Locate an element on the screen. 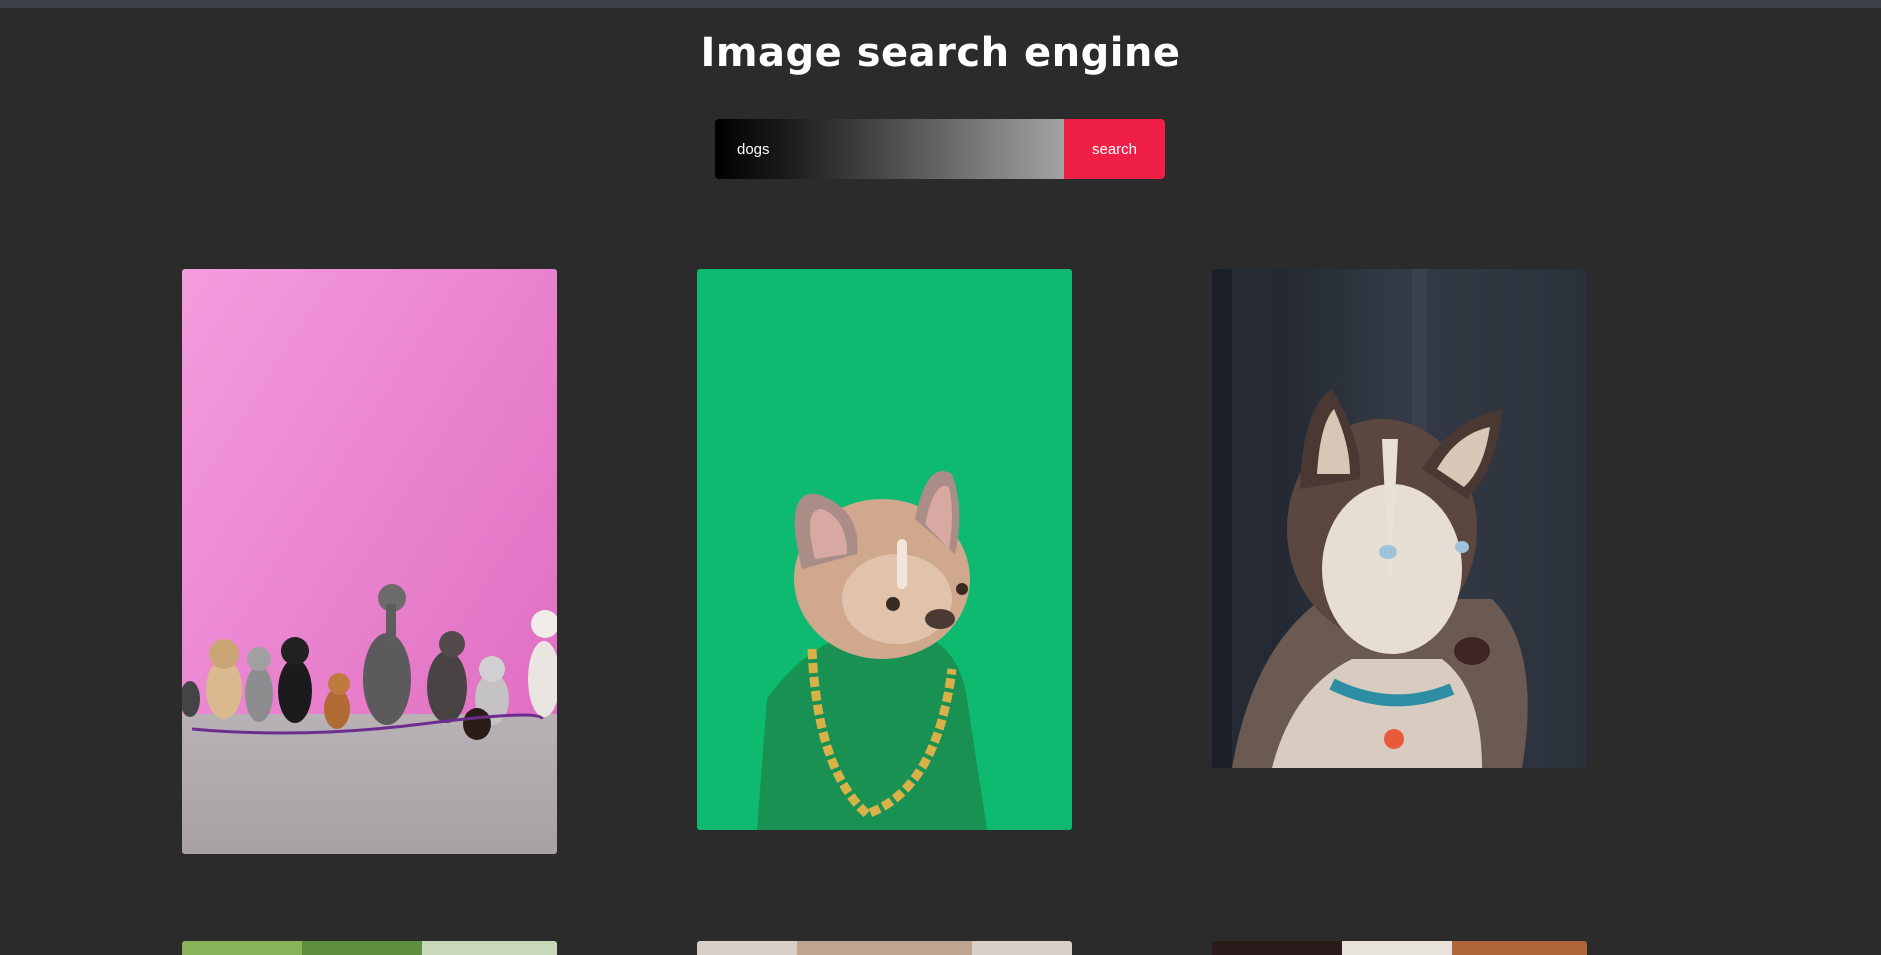 The image size is (1881, 955). browser-top-strip is located at coordinates (940, 4).